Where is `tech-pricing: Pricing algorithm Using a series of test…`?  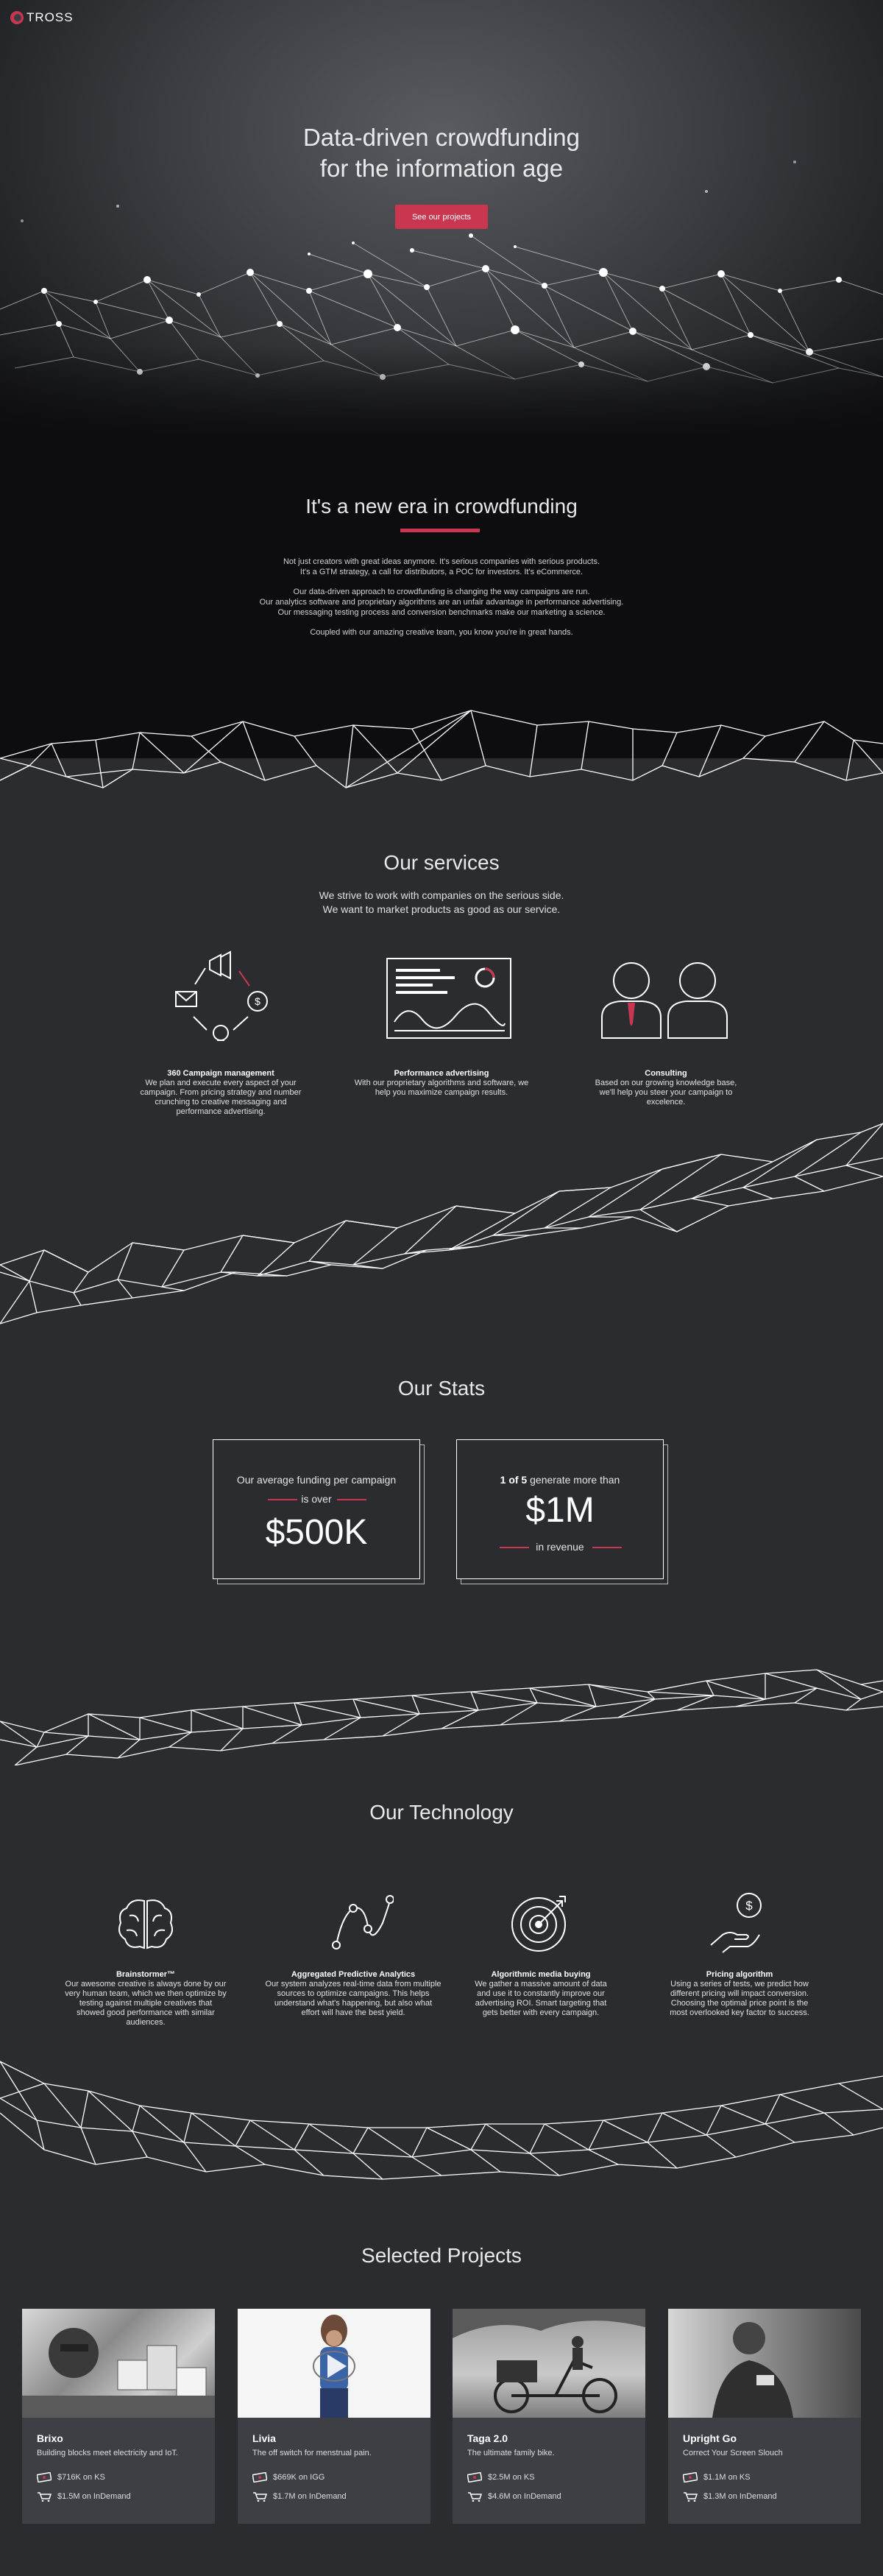
tech-pricing: Pricing algorithm Using a series of test… is located at coordinates (740, 1994).